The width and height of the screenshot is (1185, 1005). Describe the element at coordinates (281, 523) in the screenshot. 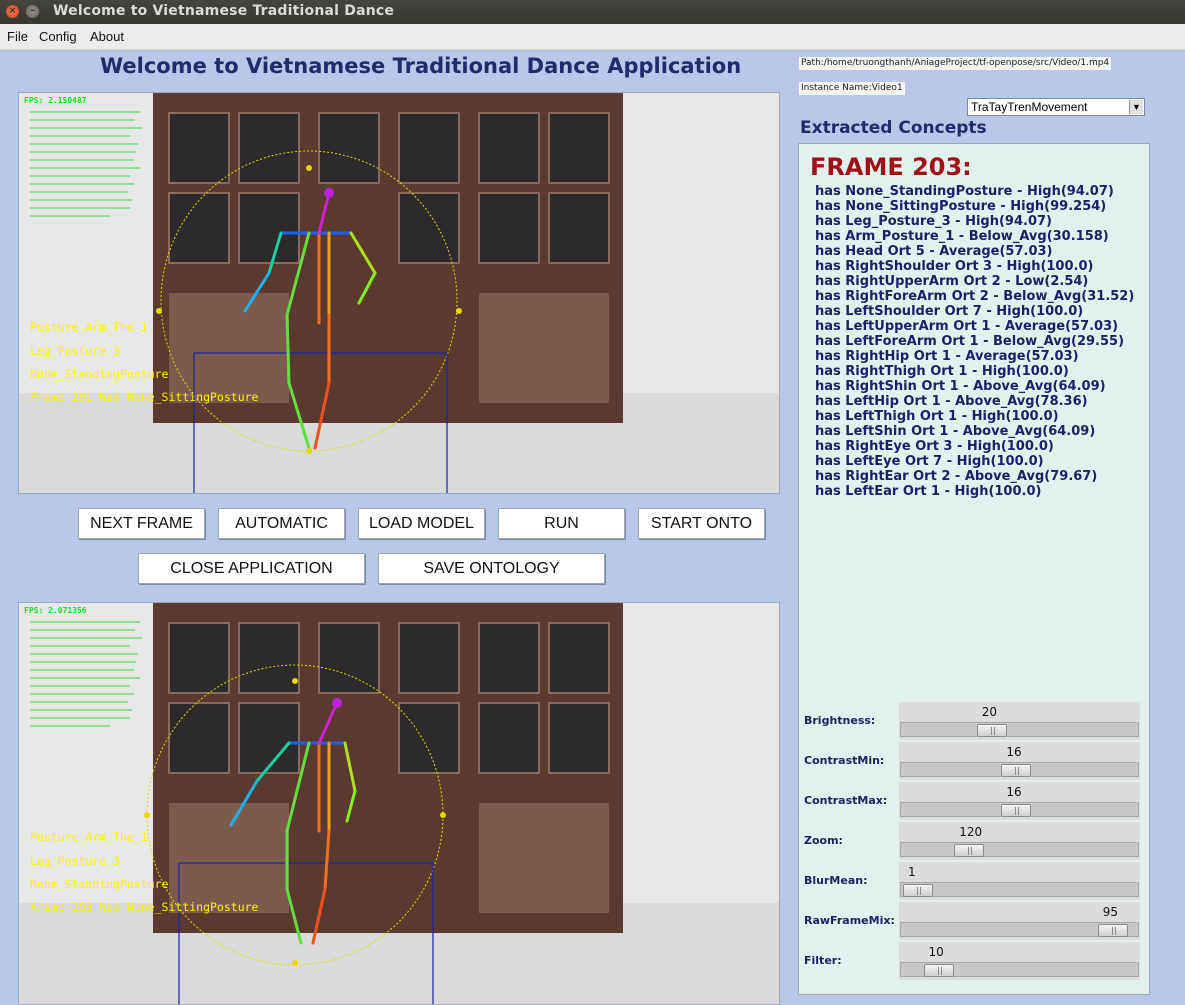

I see `automatic-button: AUTOMATIC` at that location.